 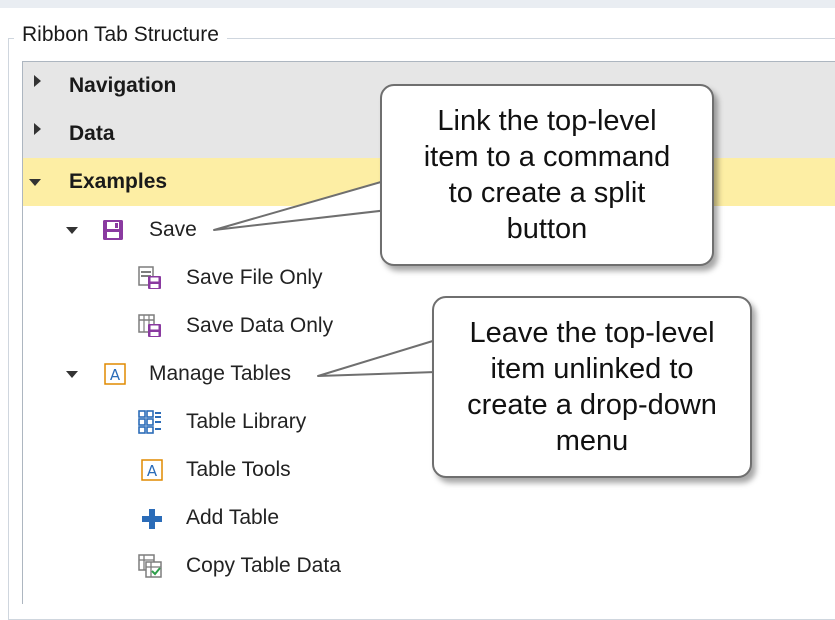 What do you see at coordinates (150, 566) in the screenshot?
I see `copy-table-icon` at bounding box center [150, 566].